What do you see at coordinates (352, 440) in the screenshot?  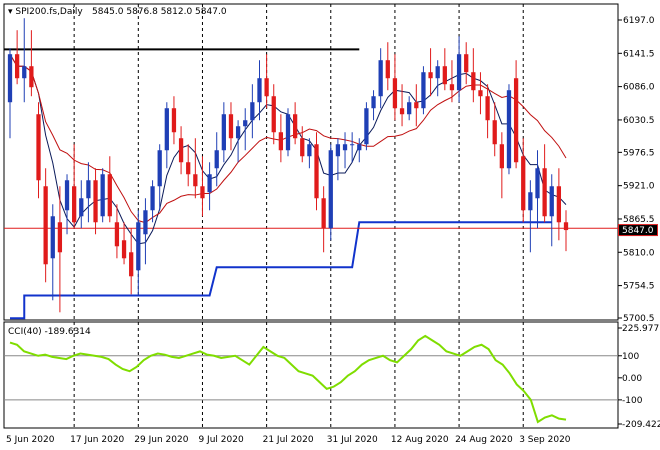 I see `x-tick-label: 31 Jul 2020` at bounding box center [352, 440].